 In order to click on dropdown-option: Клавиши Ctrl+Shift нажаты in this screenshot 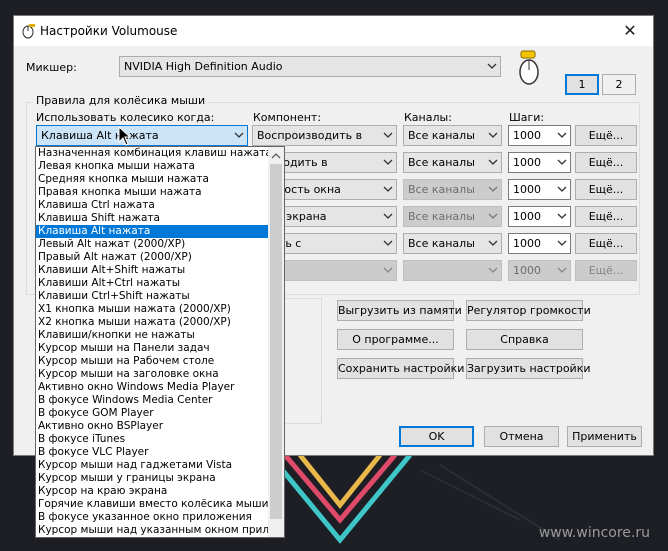, I will do `click(152, 296)`.